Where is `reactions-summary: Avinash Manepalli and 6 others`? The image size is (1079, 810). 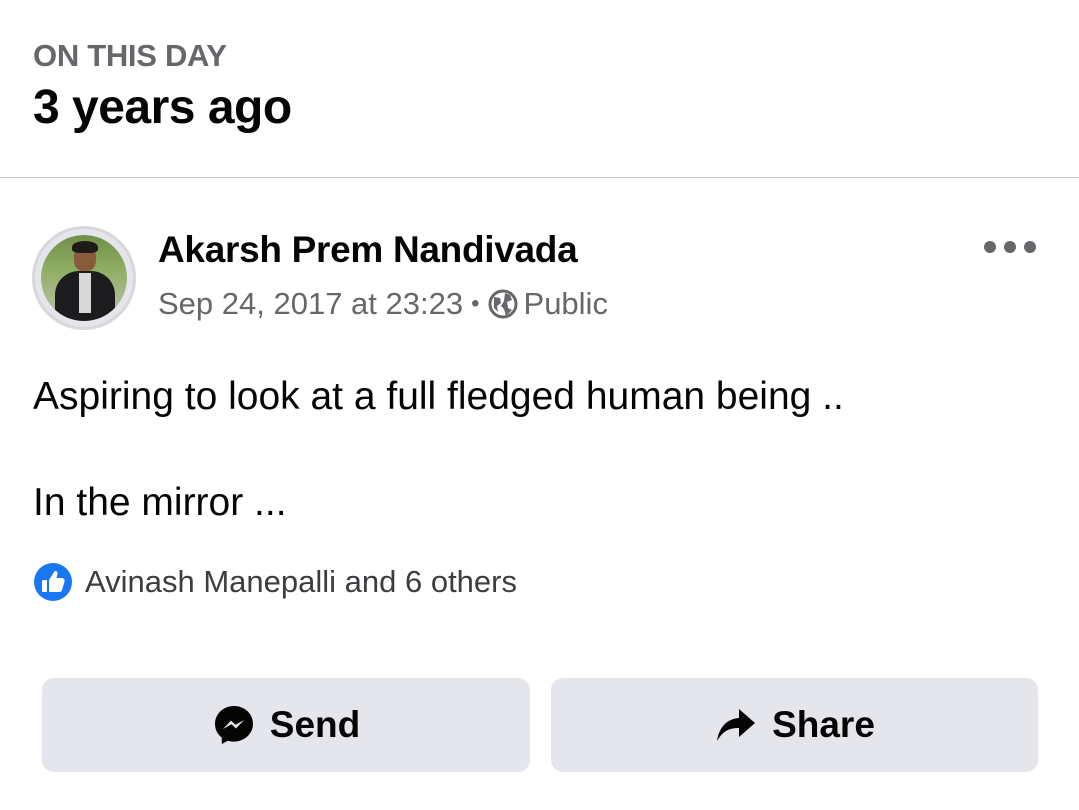 reactions-summary: Avinash Manepalli and 6 others is located at coordinates (275, 582).